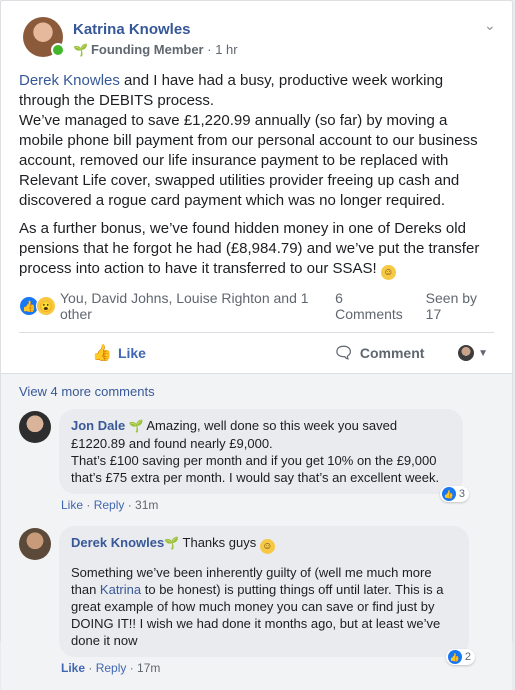  I want to click on comment-footer: Like · Reply · 31m, so click(110, 505).